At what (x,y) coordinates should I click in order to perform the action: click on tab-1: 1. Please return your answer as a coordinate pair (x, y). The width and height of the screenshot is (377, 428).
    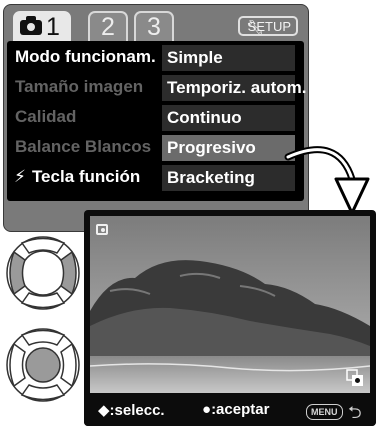
    Looking at the image, I should click on (42, 26).